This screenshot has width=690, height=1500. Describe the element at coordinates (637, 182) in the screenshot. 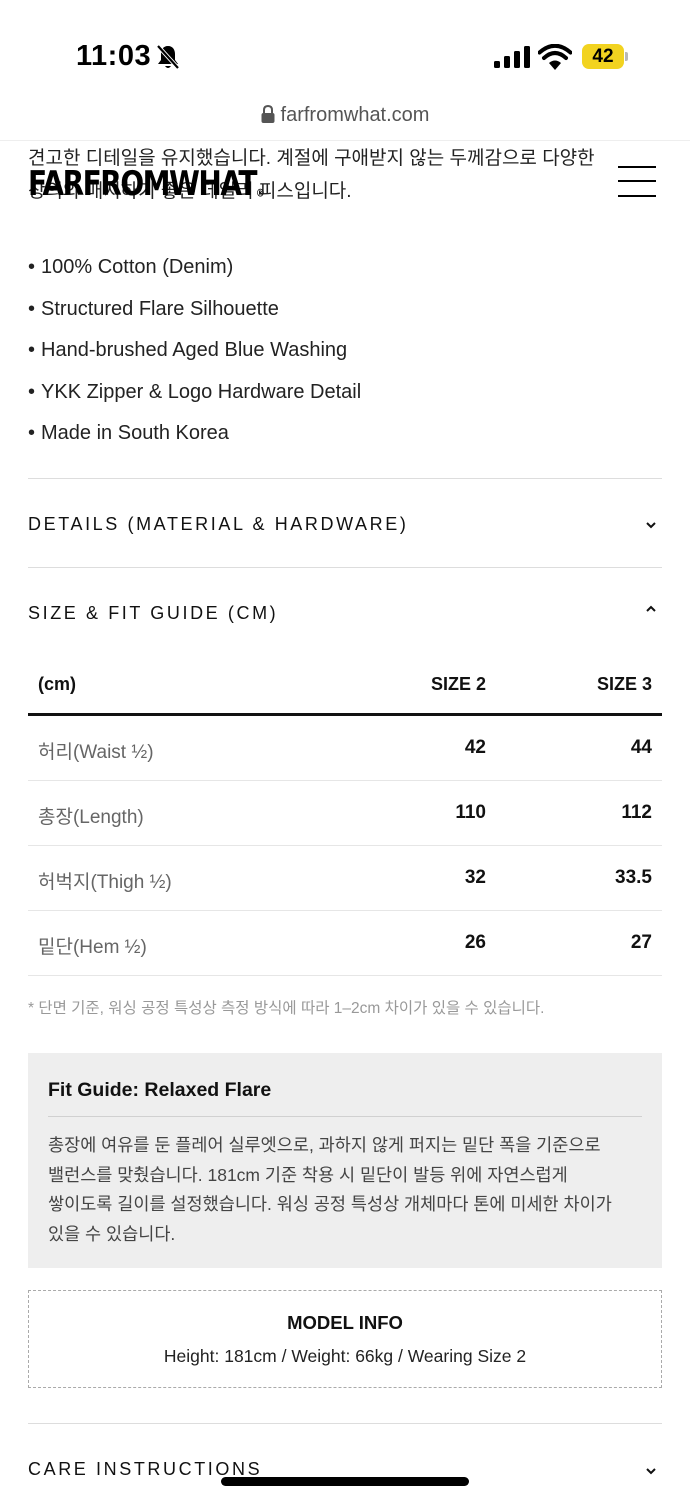

I see `hamburger-menu-icon` at that location.